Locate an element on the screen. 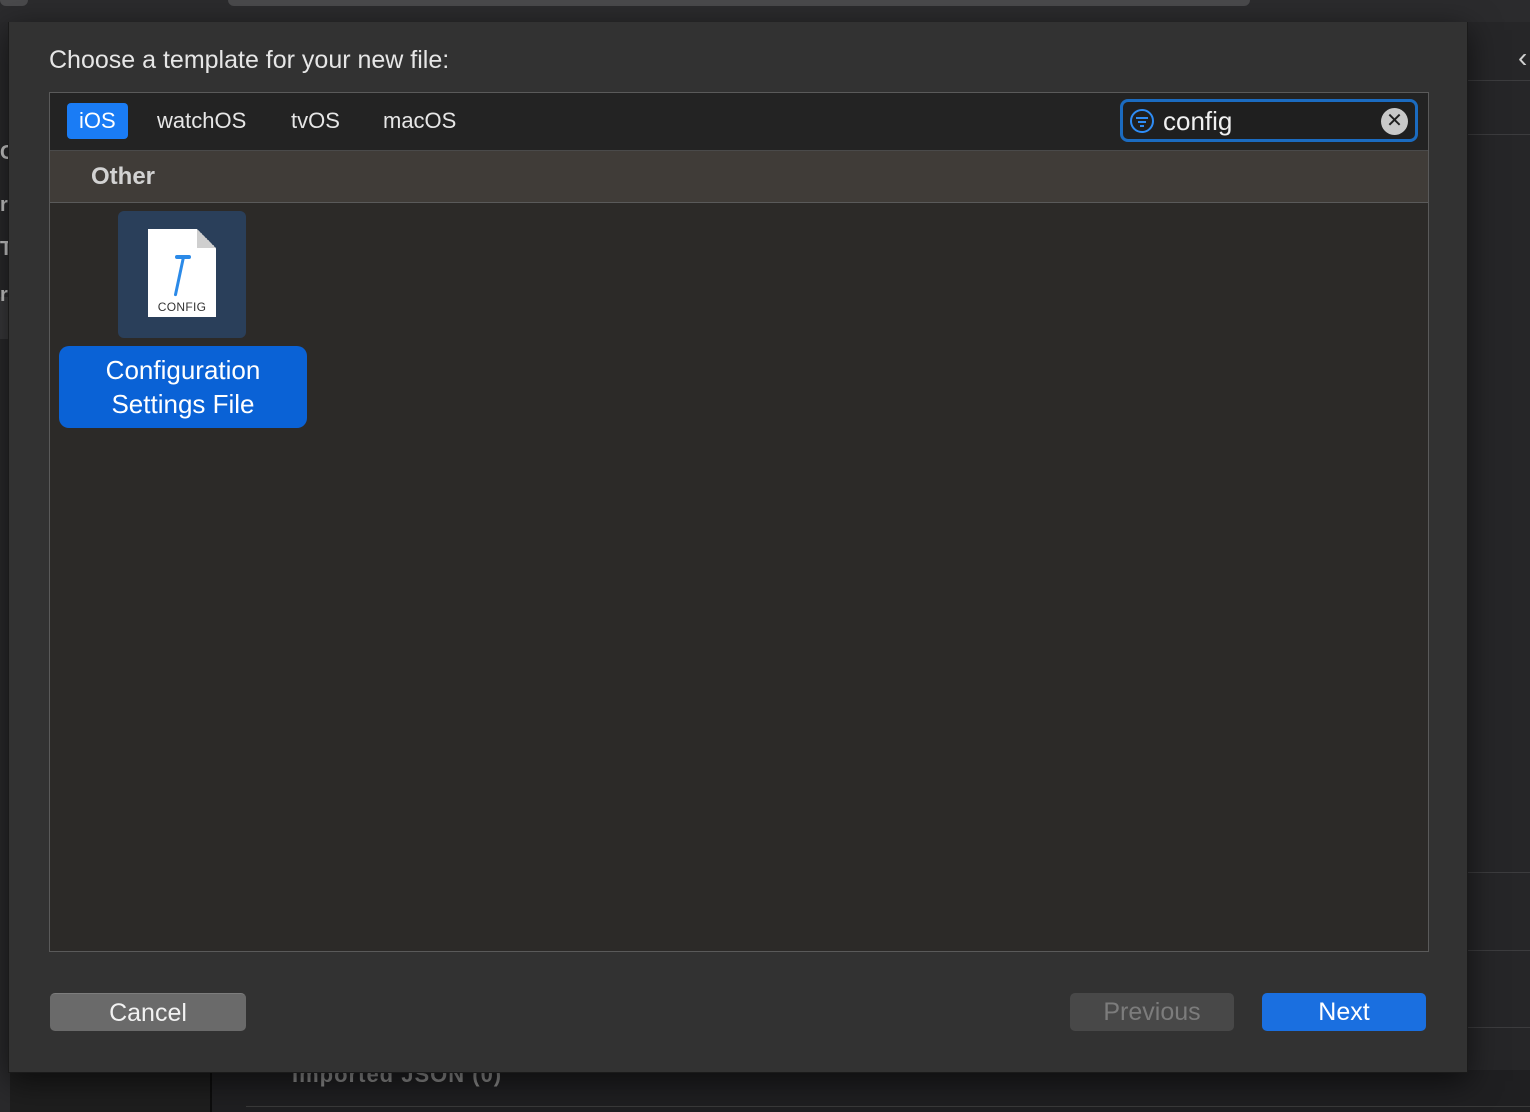 The height and width of the screenshot is (1112, 1530). tab-macos: macOS is located at coordinates (419, 121).